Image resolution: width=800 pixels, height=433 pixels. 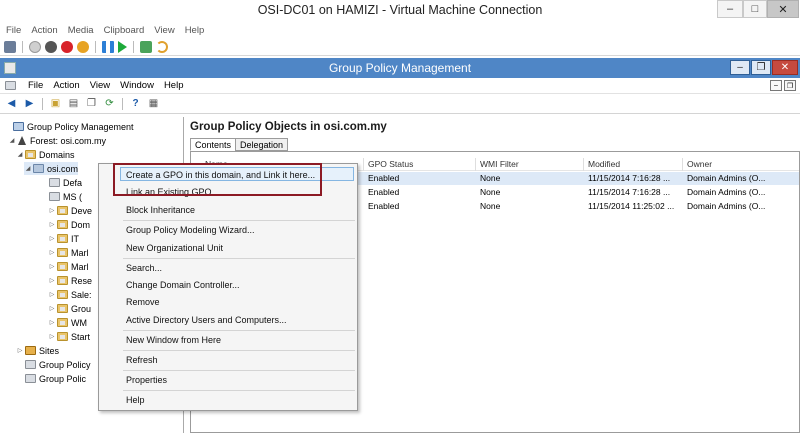 I want to click on gpm-close-button: ✕, so click(x=785, y=67).